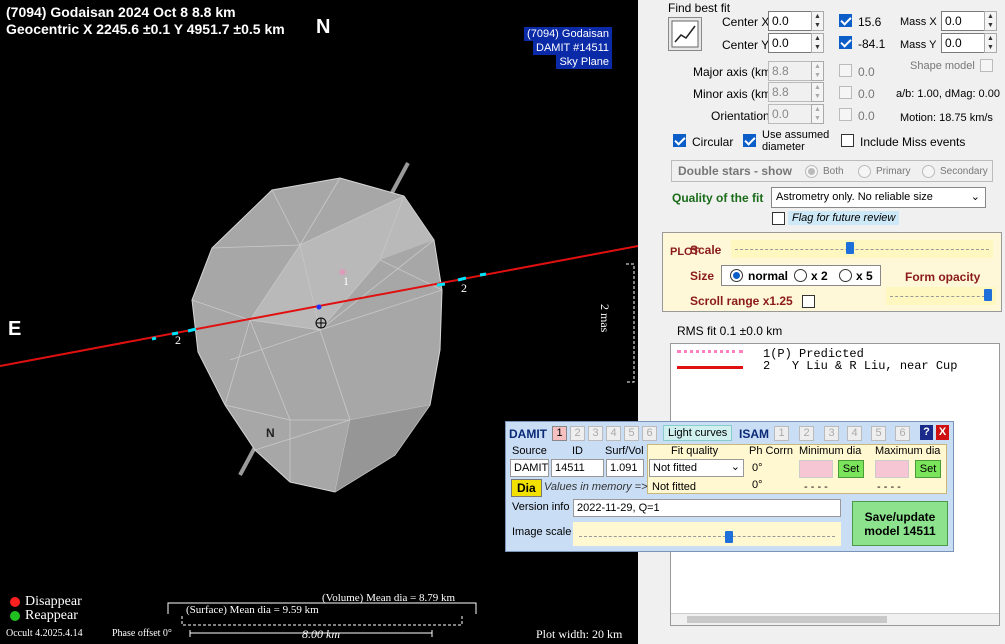 Image resolution: width=1005 pixels, height=644 pixels. Describe the element at coordinates (740, 116) in the screenshot. I see `orientation-label: Orientation` at that location.